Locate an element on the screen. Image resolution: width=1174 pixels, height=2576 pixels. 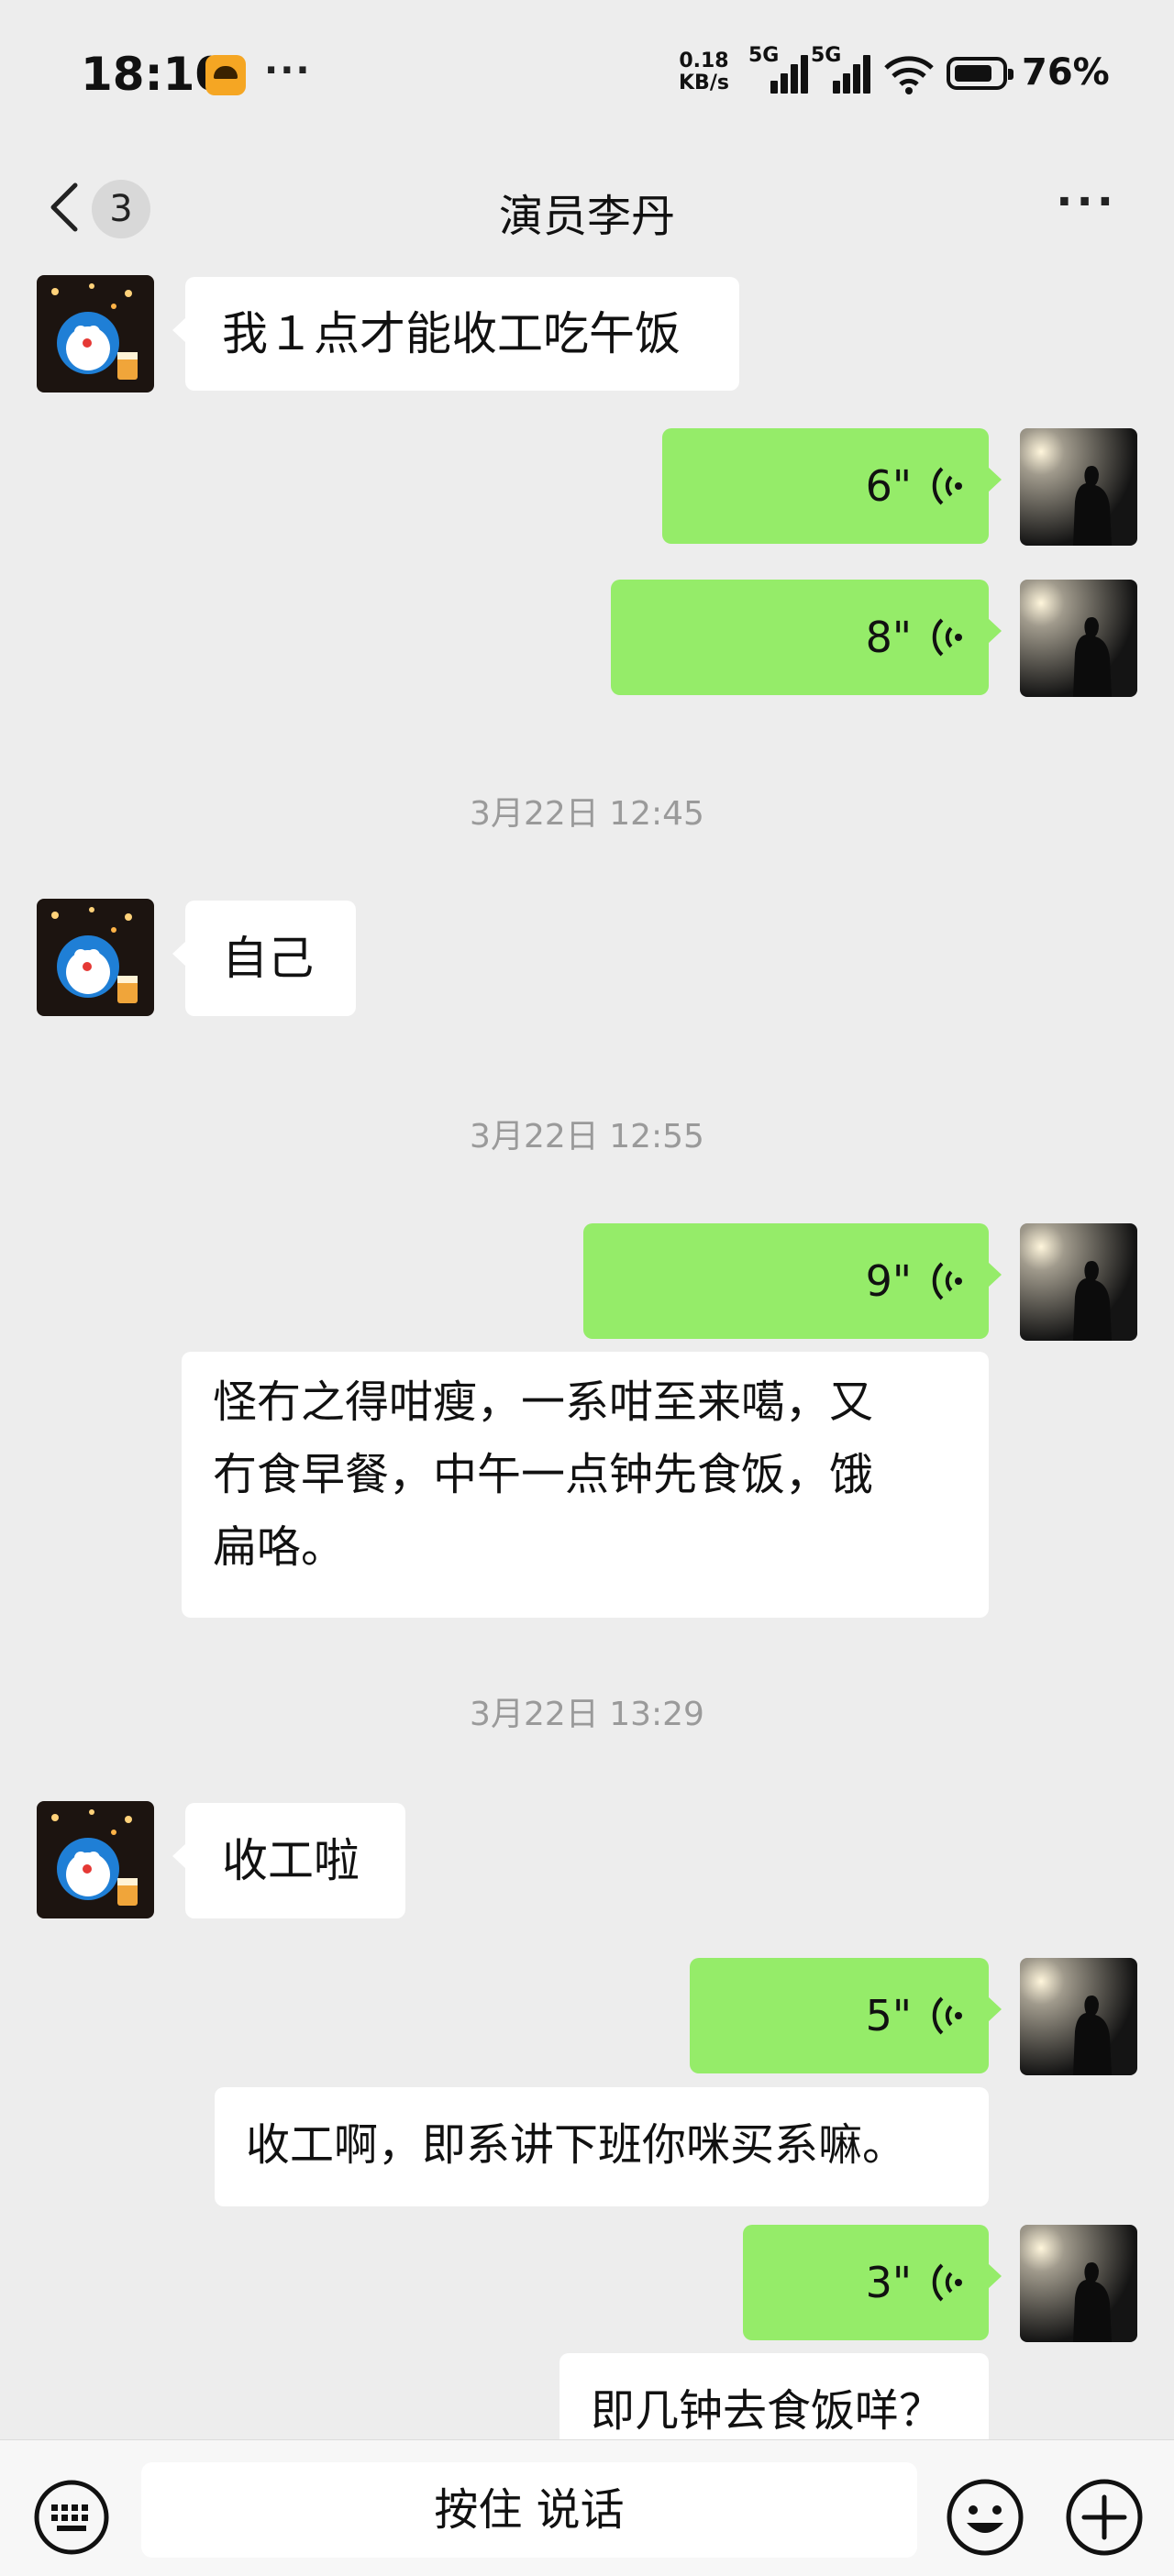
transcript-line: 即几钟去食饭咩？ is located at coordinates (767, 2411).